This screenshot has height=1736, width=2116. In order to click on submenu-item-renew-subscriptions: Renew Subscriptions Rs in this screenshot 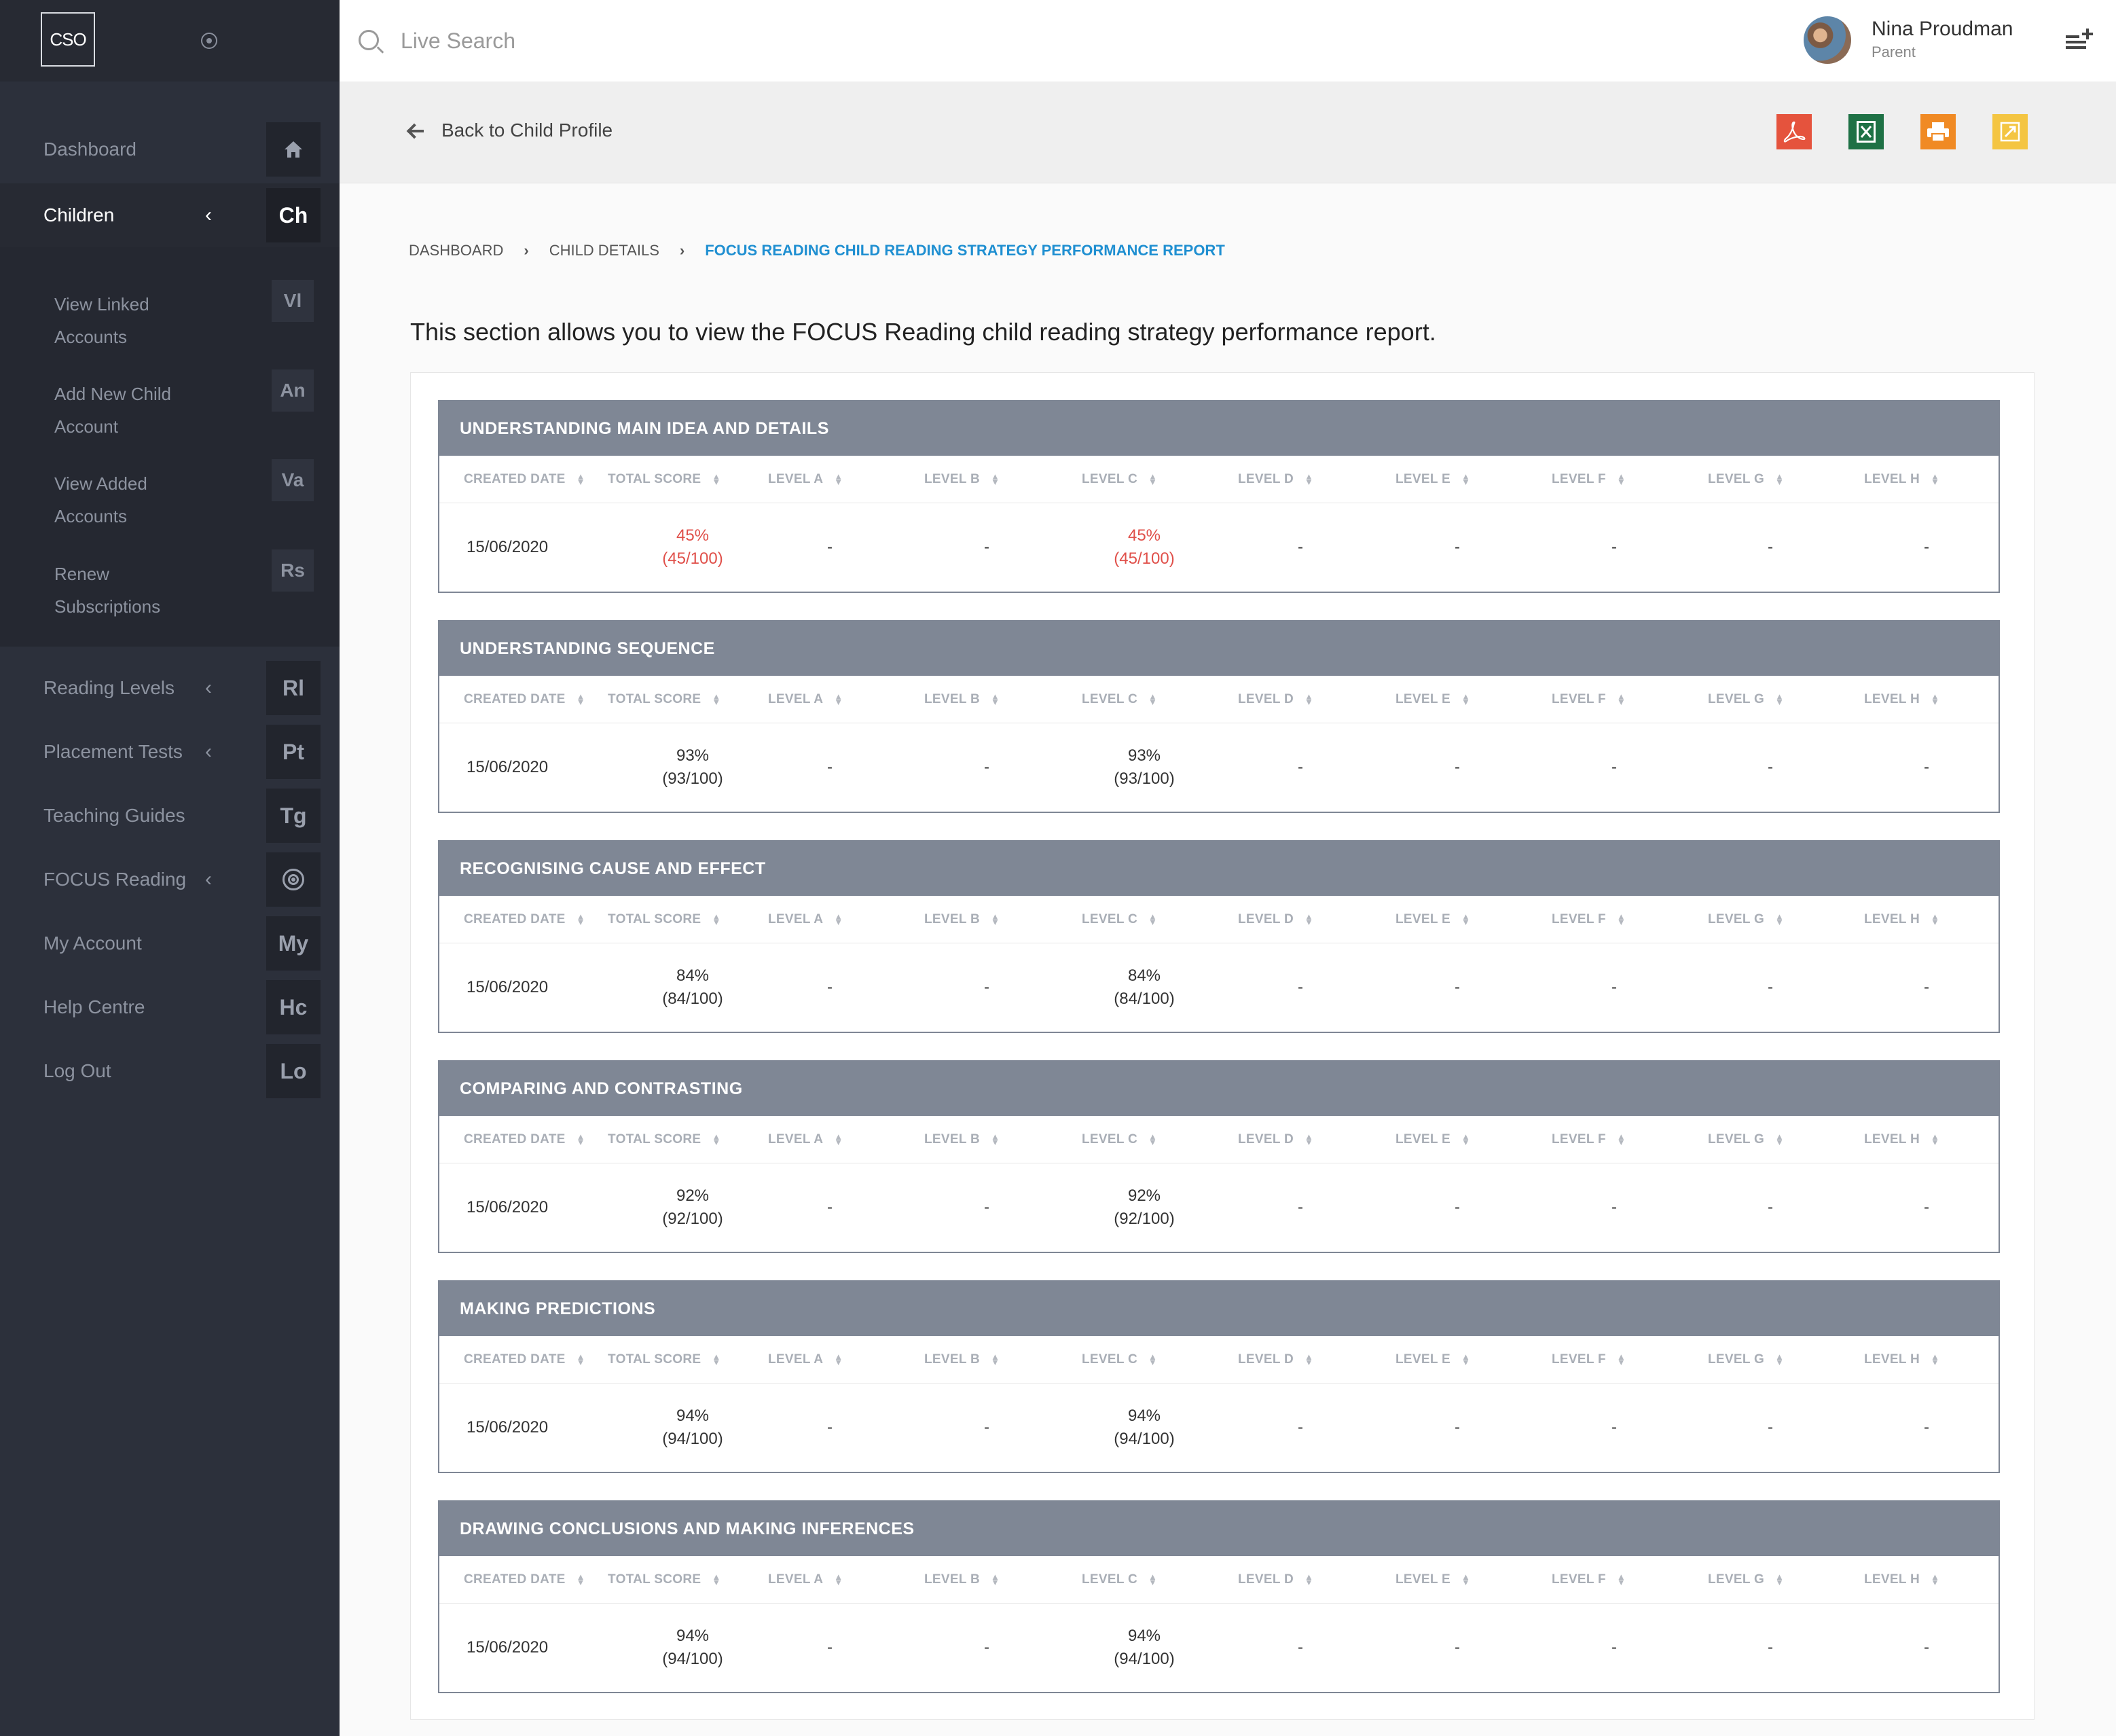, I will do `click(170, 593)`.